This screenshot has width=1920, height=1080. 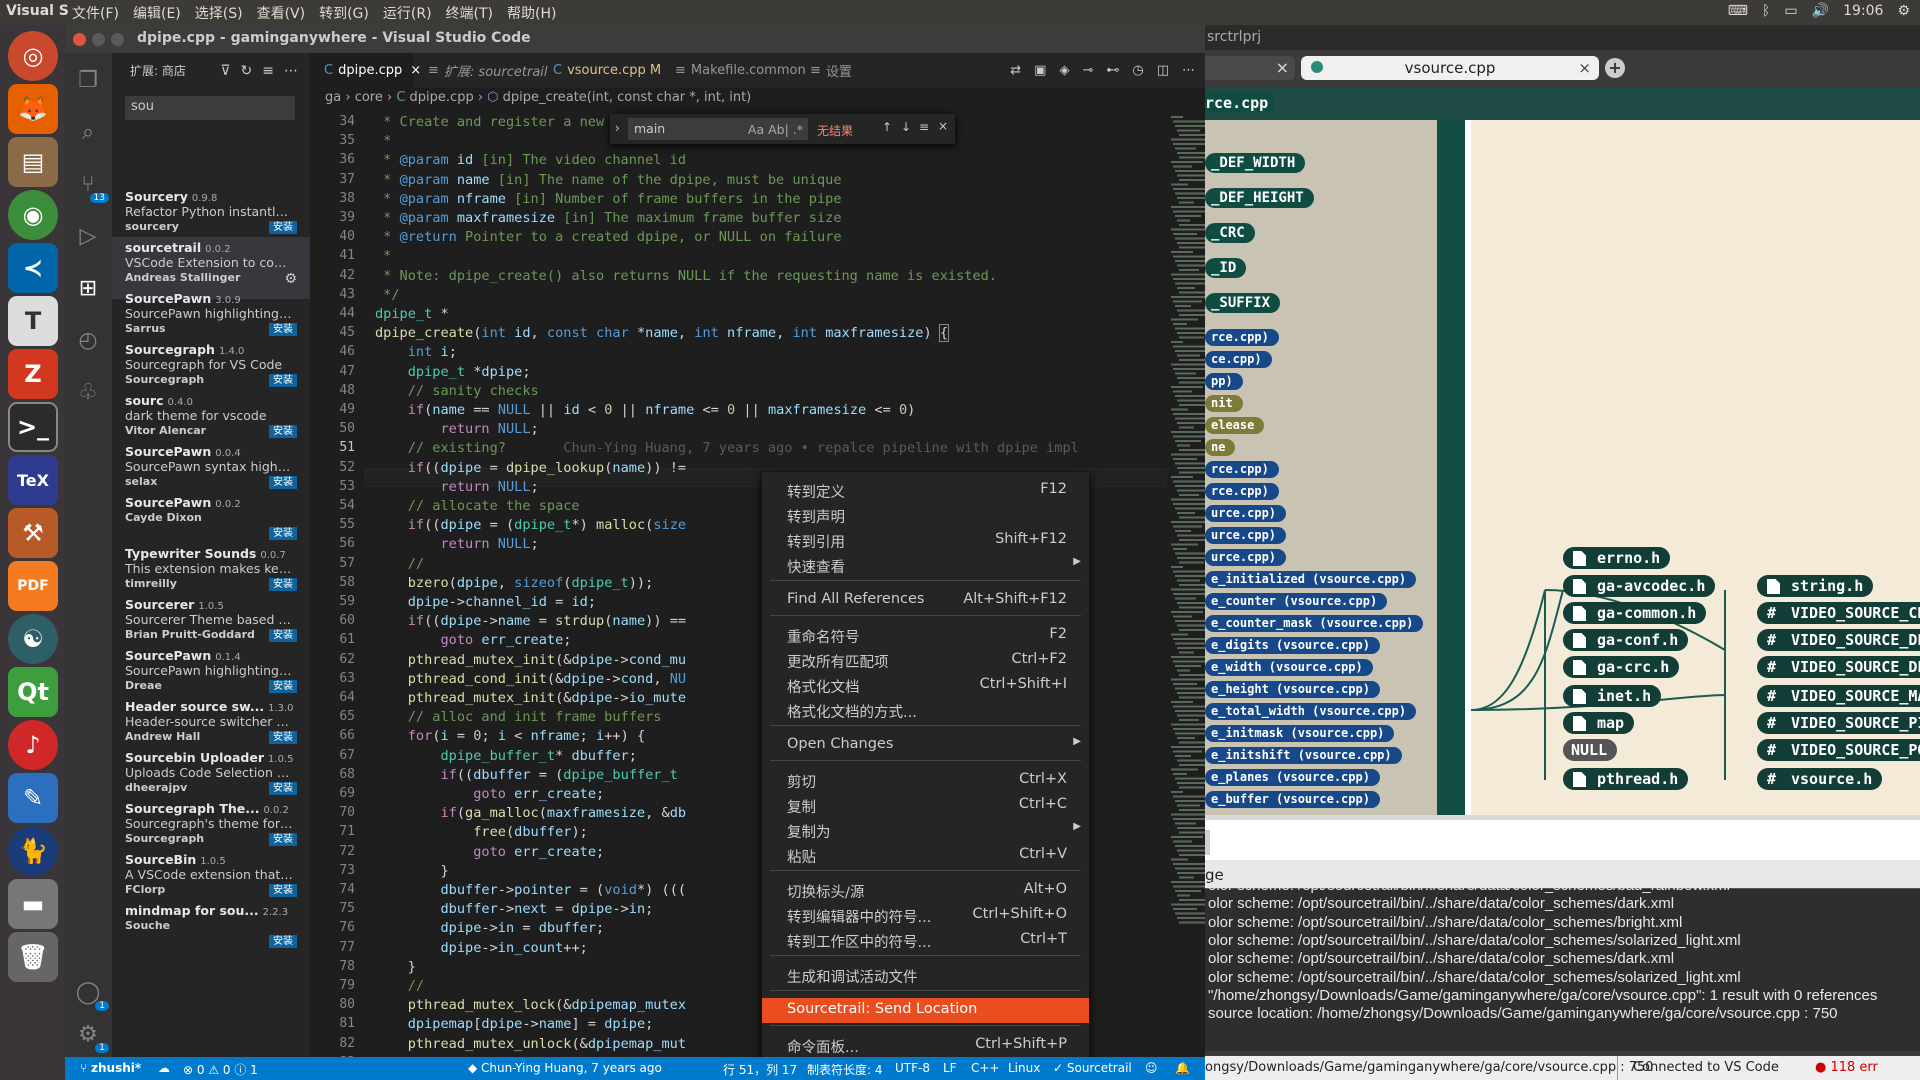 What do you see at coordinates (925, 490) in the screenshot?
I see `context-menu-item: 转到定义 F12` at bounding box center [925, 490].